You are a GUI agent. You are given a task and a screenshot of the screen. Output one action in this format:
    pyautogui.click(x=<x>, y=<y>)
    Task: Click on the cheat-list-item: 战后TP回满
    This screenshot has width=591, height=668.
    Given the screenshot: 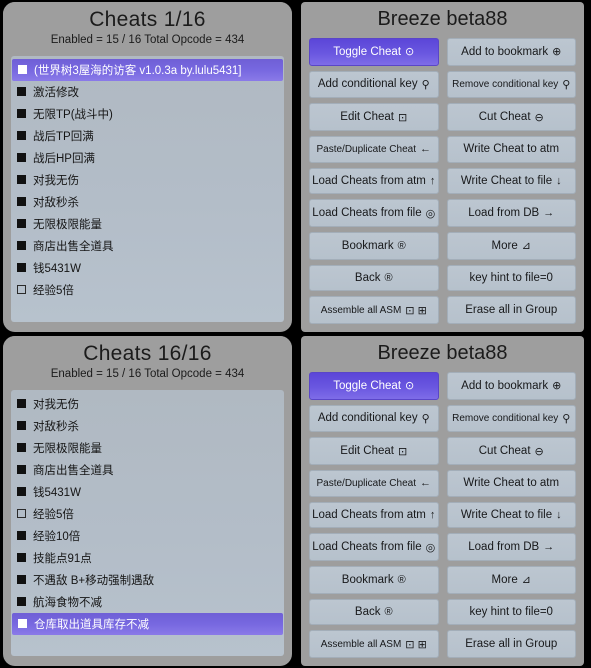 What is the action you would take?
    pyautogui.click(x=147, y=136)
    